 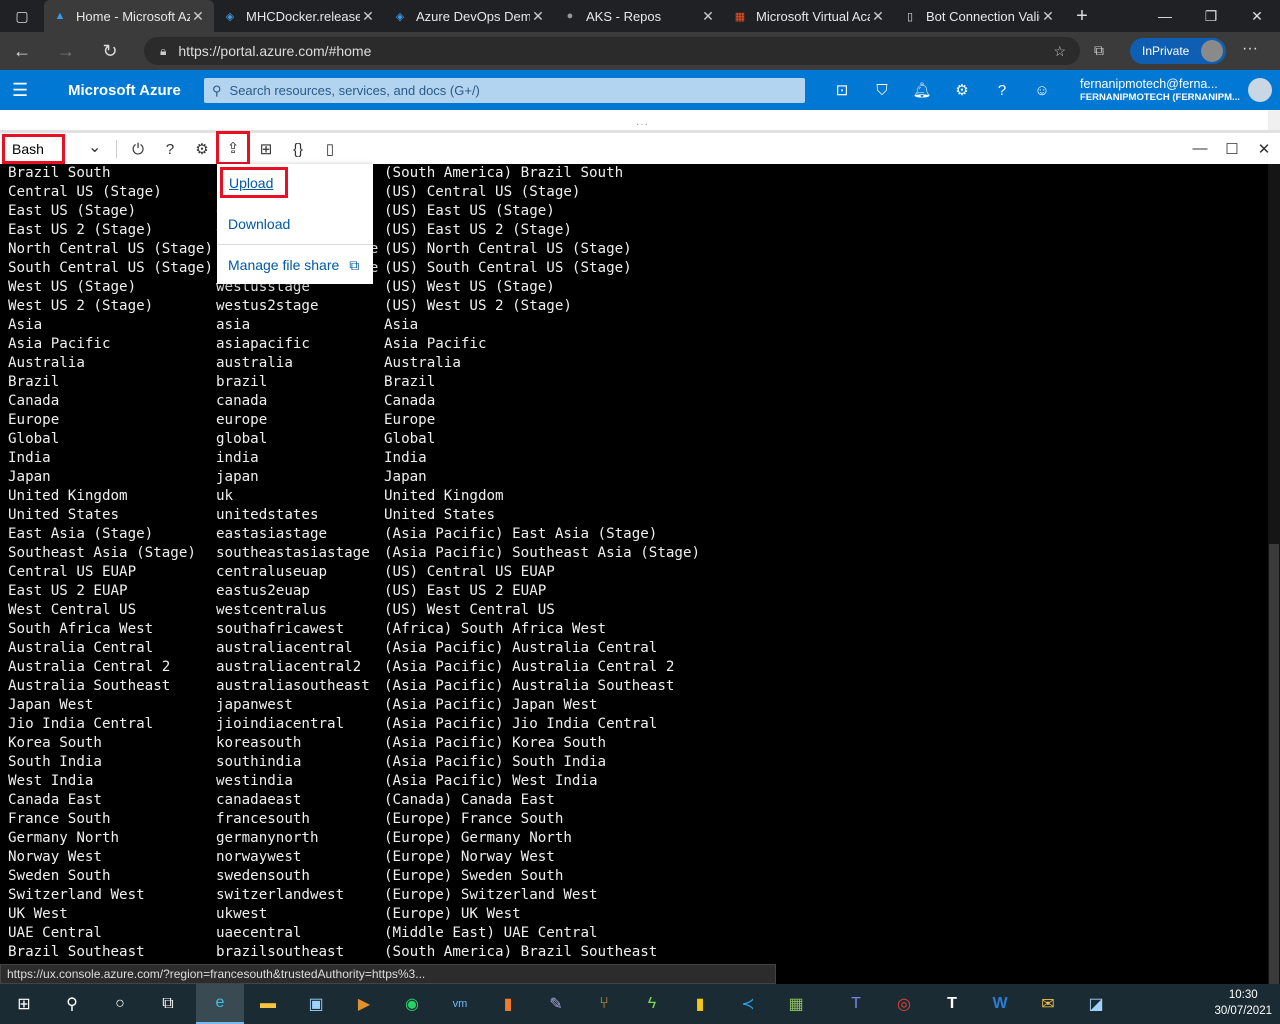 I want to click on region-name: brazil, so click(x=242, y=382).